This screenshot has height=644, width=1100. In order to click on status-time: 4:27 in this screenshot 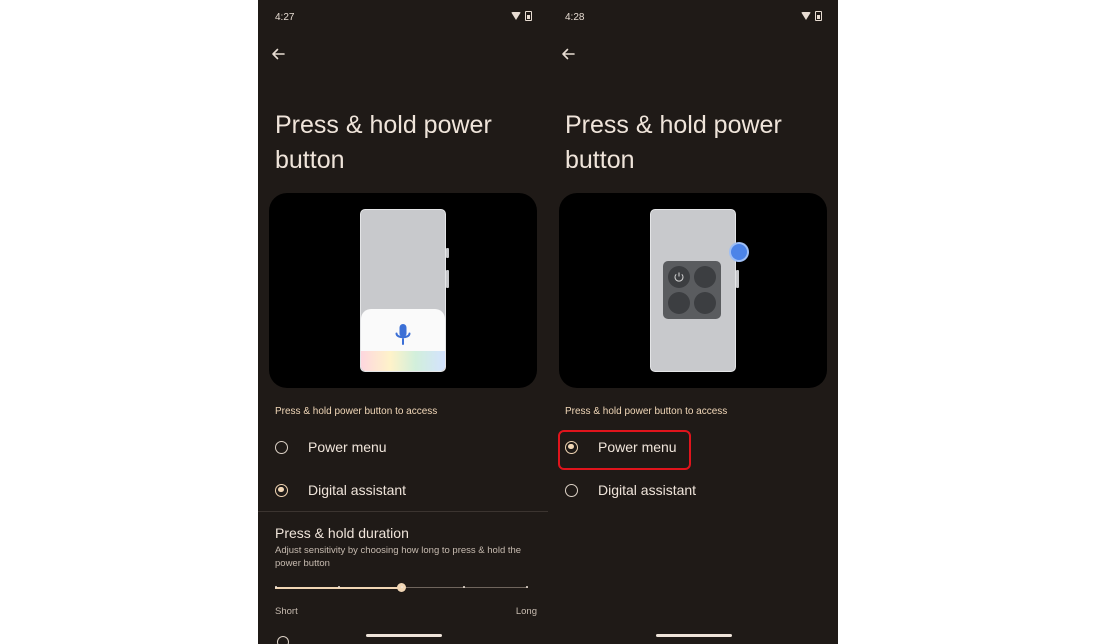, I will do `click(285, 17)`.